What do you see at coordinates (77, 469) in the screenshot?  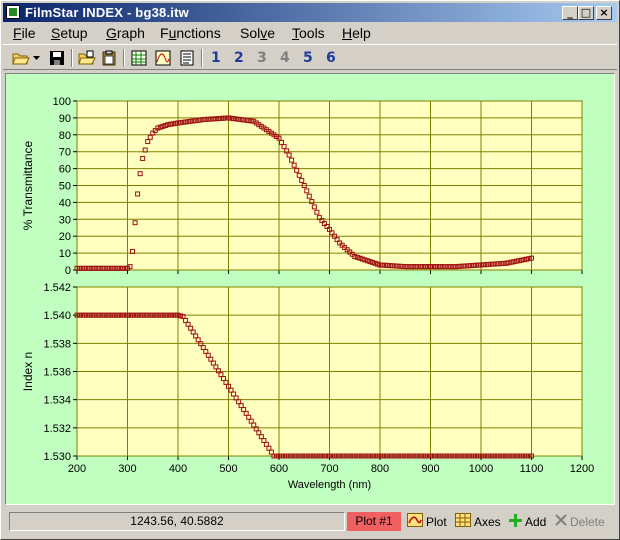 I see `x-tick-label: 200` at bounding box center [77, 469].